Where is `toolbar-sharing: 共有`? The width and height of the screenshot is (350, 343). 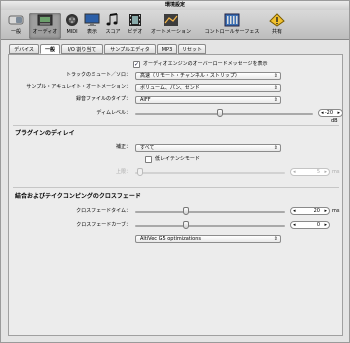 toolbar-sharing: 共有 is located at coordinates (277, 26).